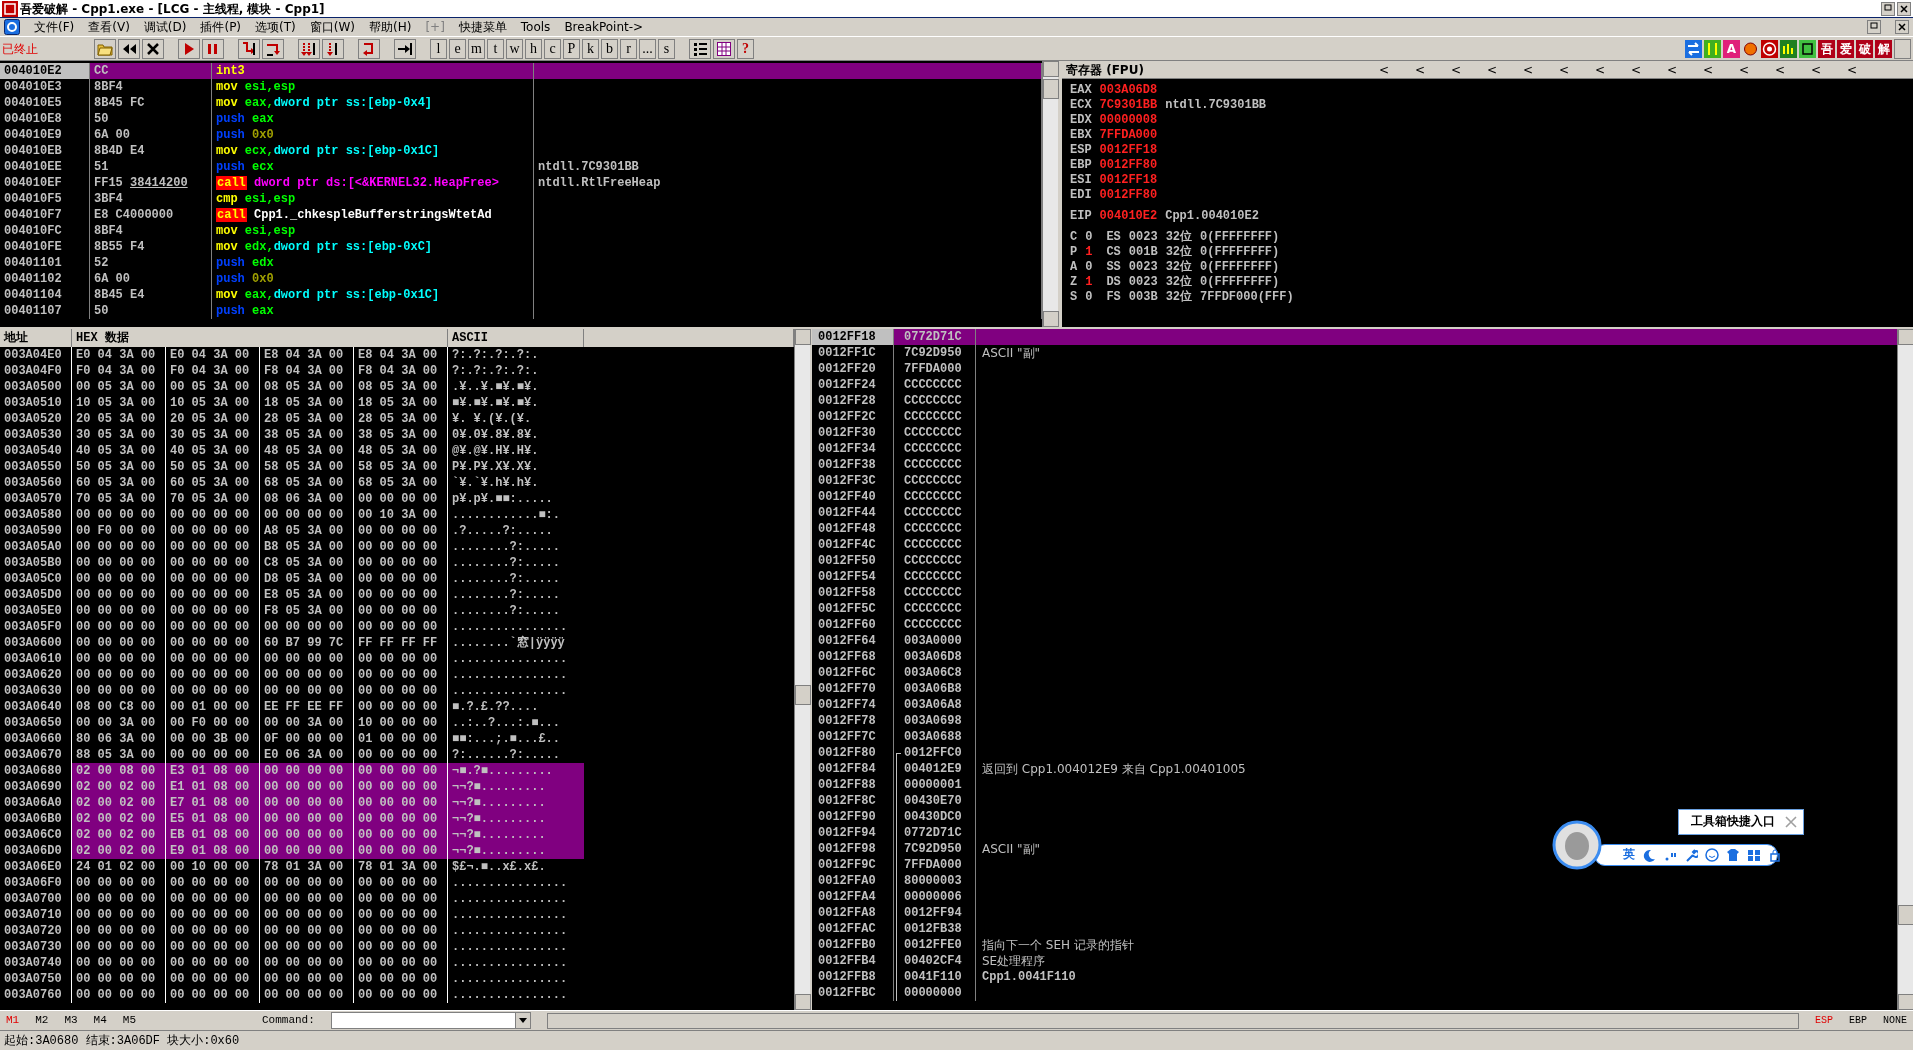 Image resolution: width=1913 pixels, height=1050 pixels. What do you see at coordinates (438, 48) in the screenshot?
I see `toolbar-button: l` at bounding box center [438, 48].